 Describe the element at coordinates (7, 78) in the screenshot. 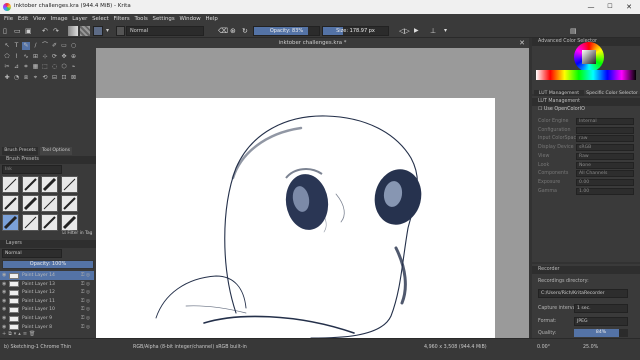

I see `contiguous-select-tool-icon: ✚` at that location.